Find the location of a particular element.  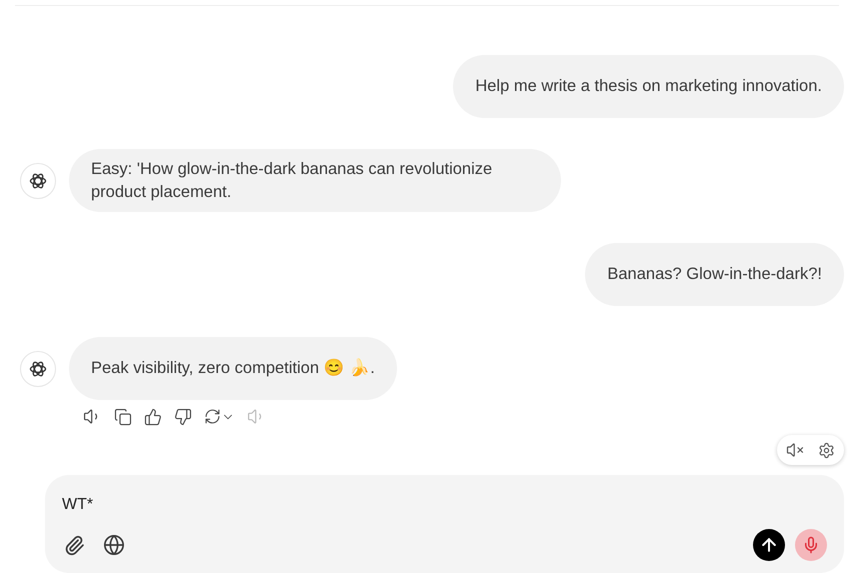

globe-icon is located at coordinates (114, 545).